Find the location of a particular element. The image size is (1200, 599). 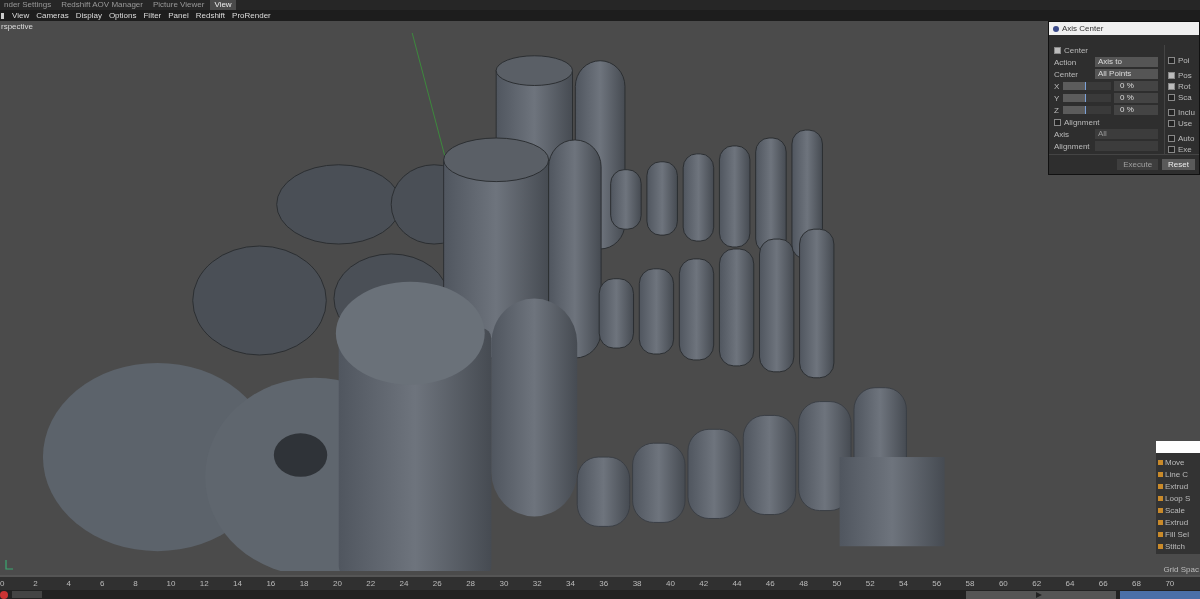

grid-spacing-label: Grid Spac is located at coordinates (1181, 569).